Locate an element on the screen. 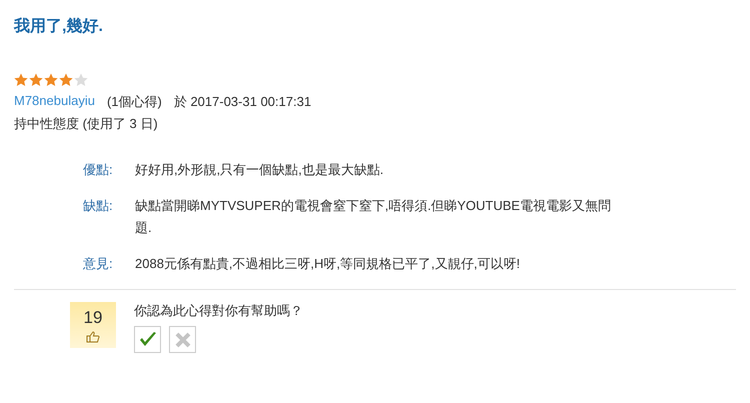  detail-text: 缺點當開睇MYTVSUPER的電視會窒下窒下,唔得須.但睇YOUTUBE電視電影又無問題. is located at coordinates (373, 217).